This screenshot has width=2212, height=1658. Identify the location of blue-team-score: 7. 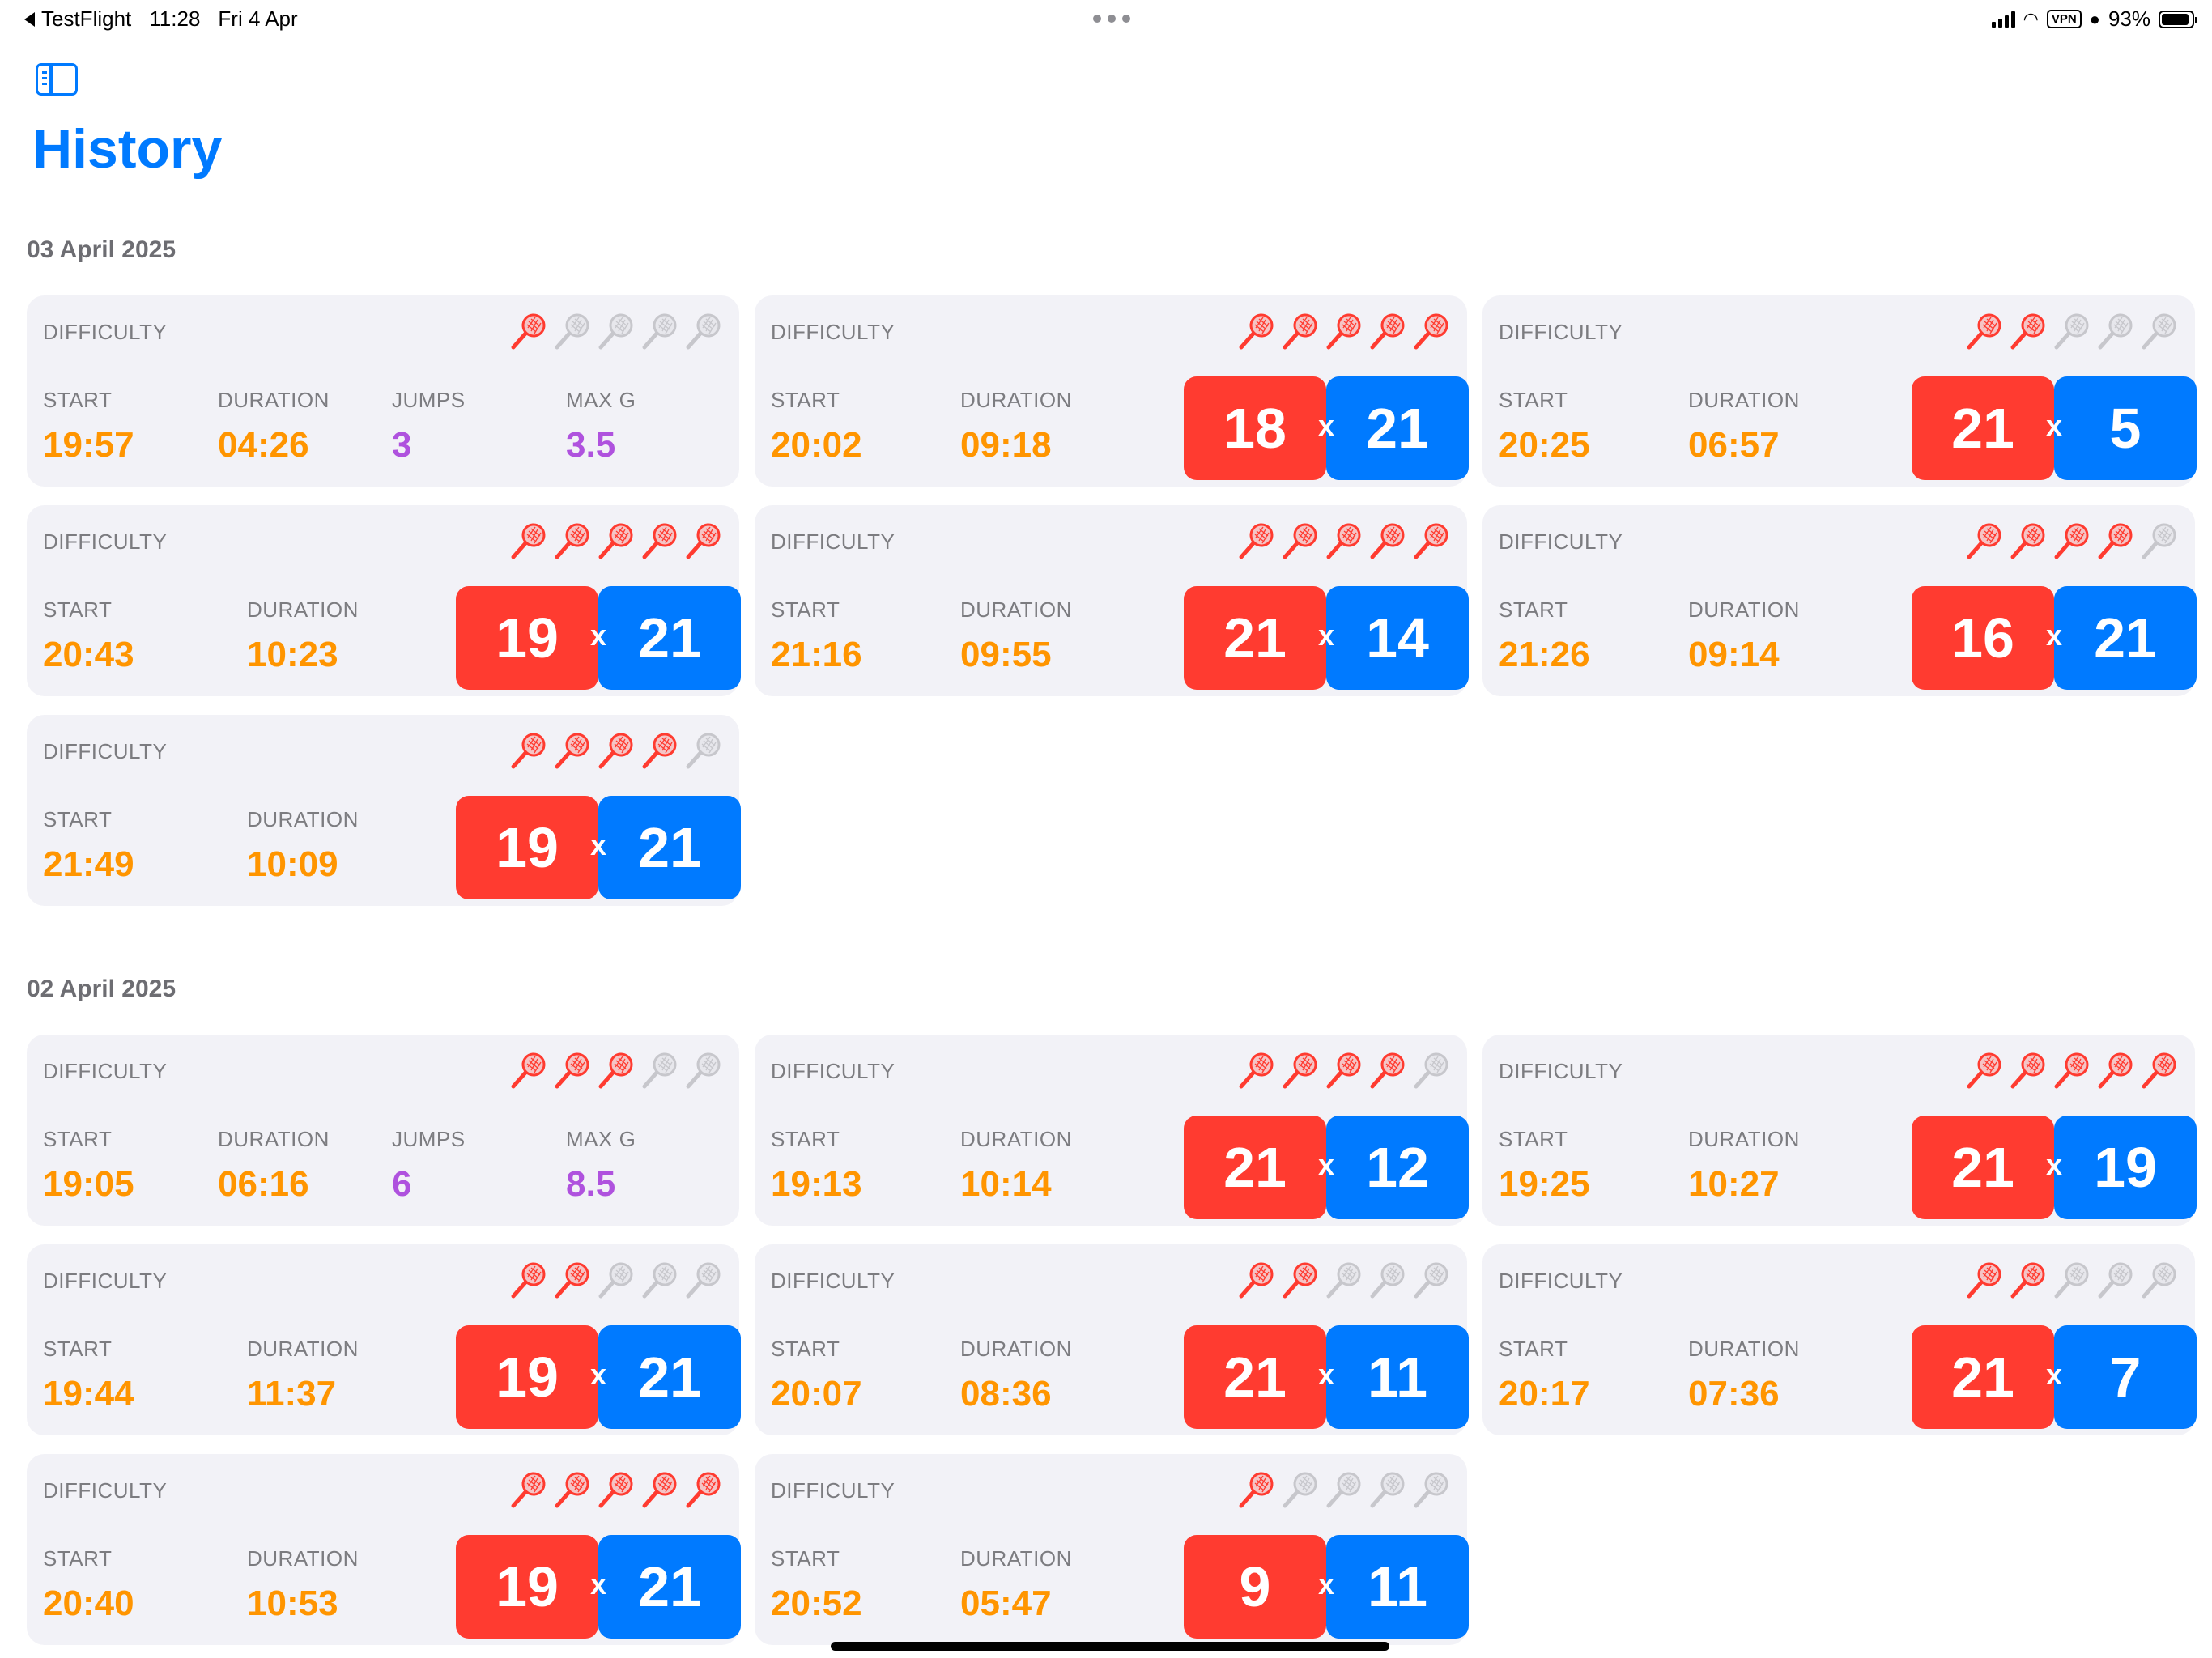
(2126, 1377).